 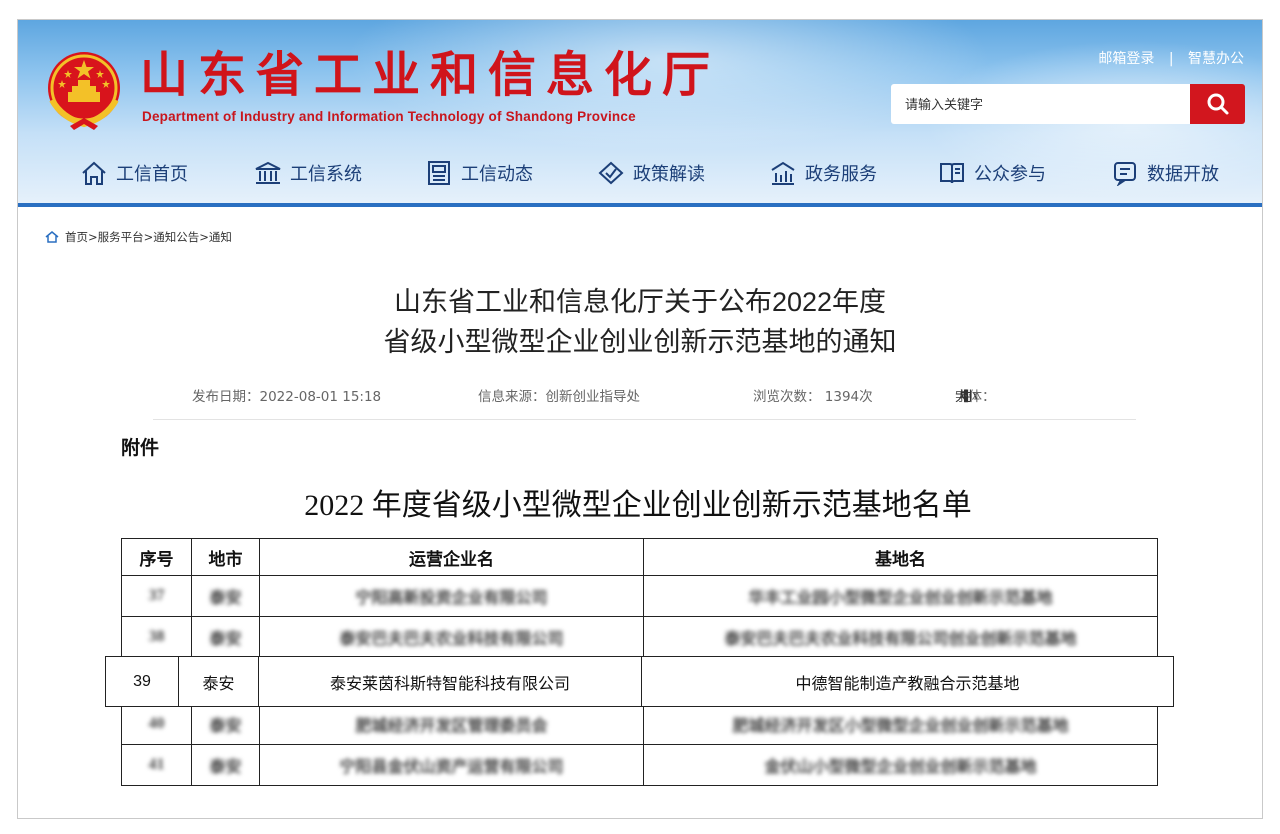 I want to click on highlighted-table-row: 39 泰安 泰安莱茵科斯特智能科技有限公司 中德智能制造产教融合示范基地, so click(x=639, y=681).